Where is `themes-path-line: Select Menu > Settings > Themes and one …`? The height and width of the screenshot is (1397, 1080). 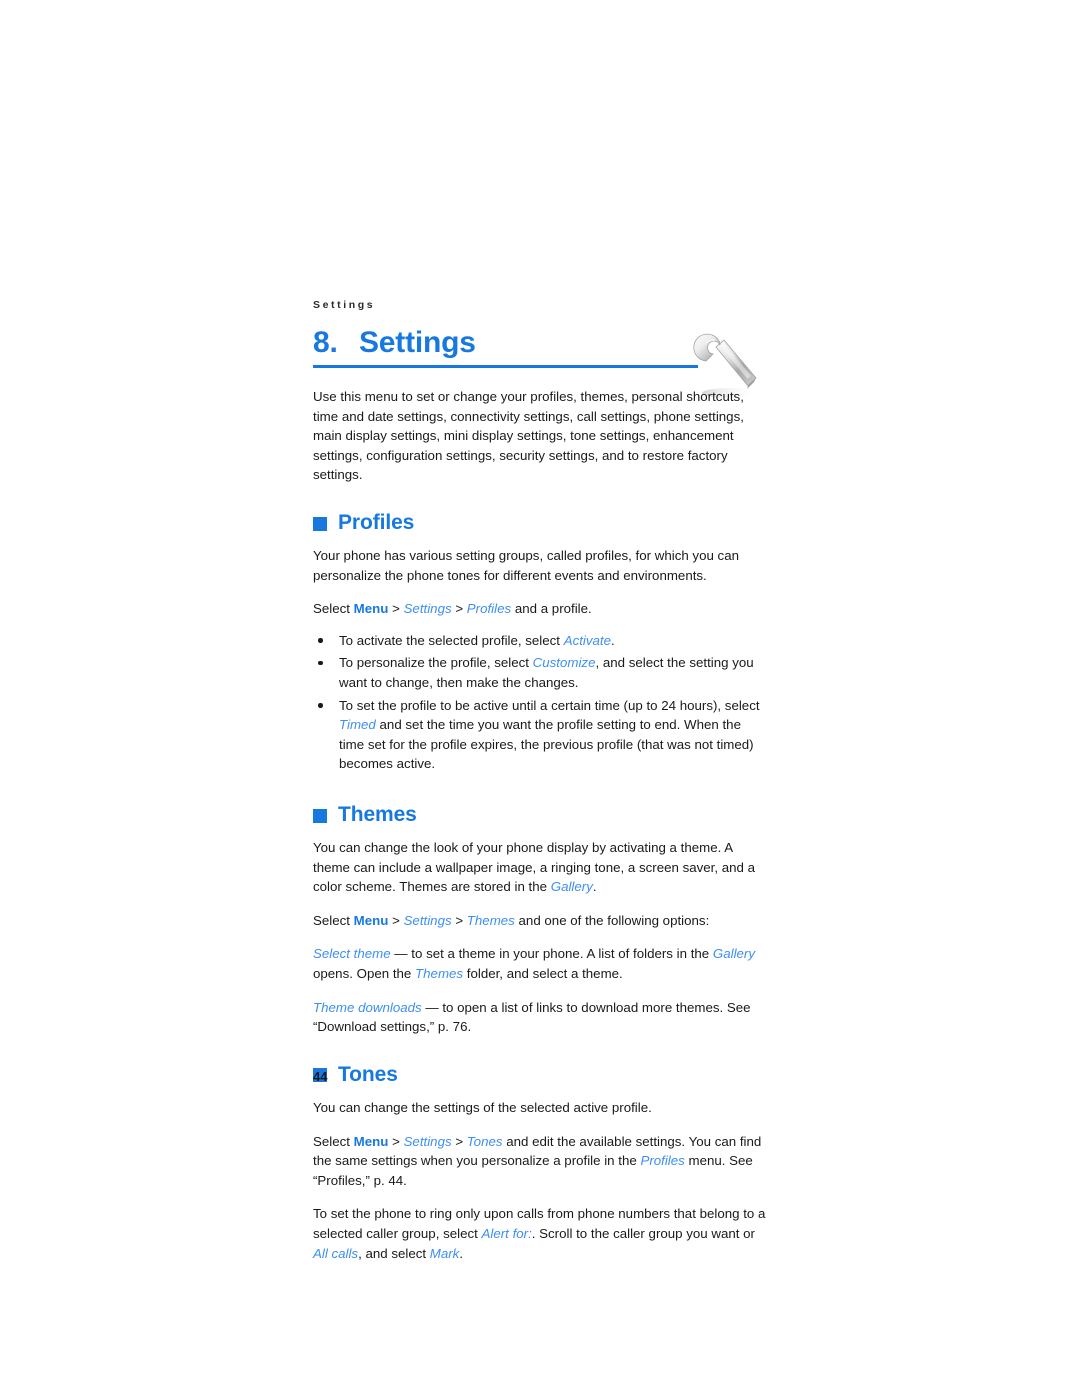 themes-path-line: Select Menu > Settings > Themes and one … is located at coordinates (540, 921).